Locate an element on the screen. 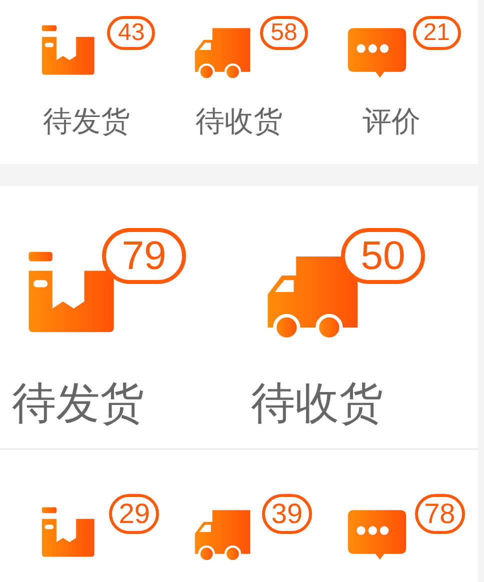 The image size is (484, 582). count-badge: 29 is located at coordinates (134, 514).